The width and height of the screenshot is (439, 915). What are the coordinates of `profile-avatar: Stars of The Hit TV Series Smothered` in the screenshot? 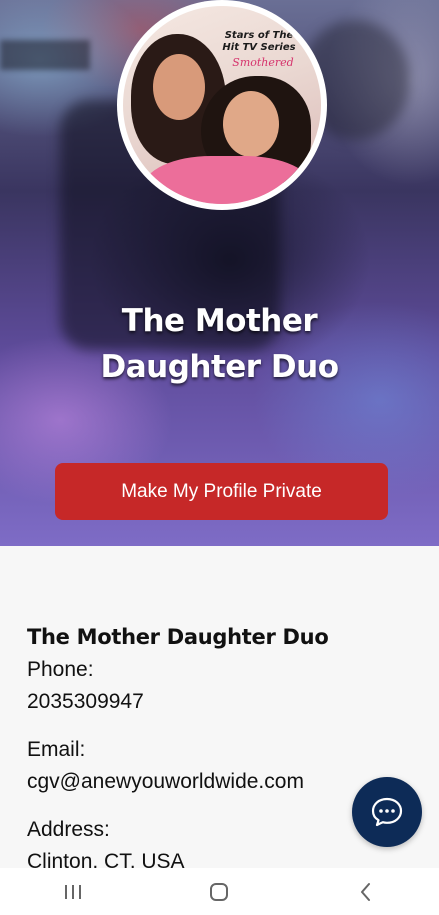 It's located at (222, 105).